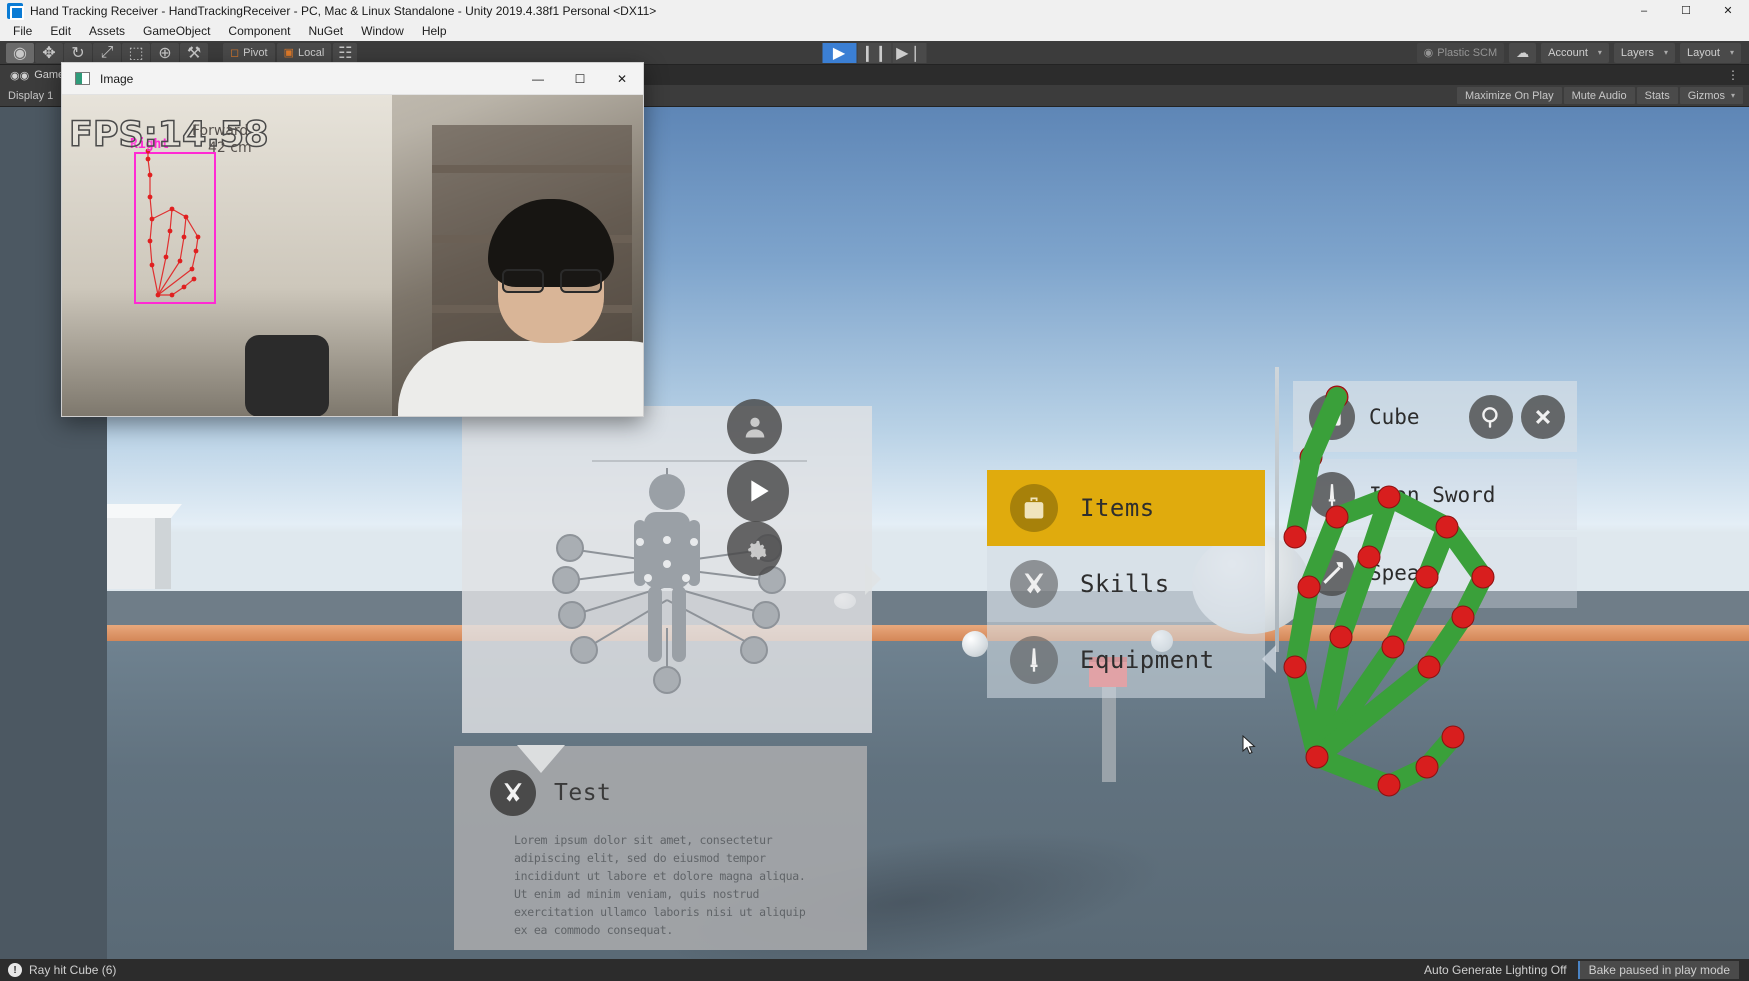  I want to click on pivot-label: Pivot, so click(255, 52).